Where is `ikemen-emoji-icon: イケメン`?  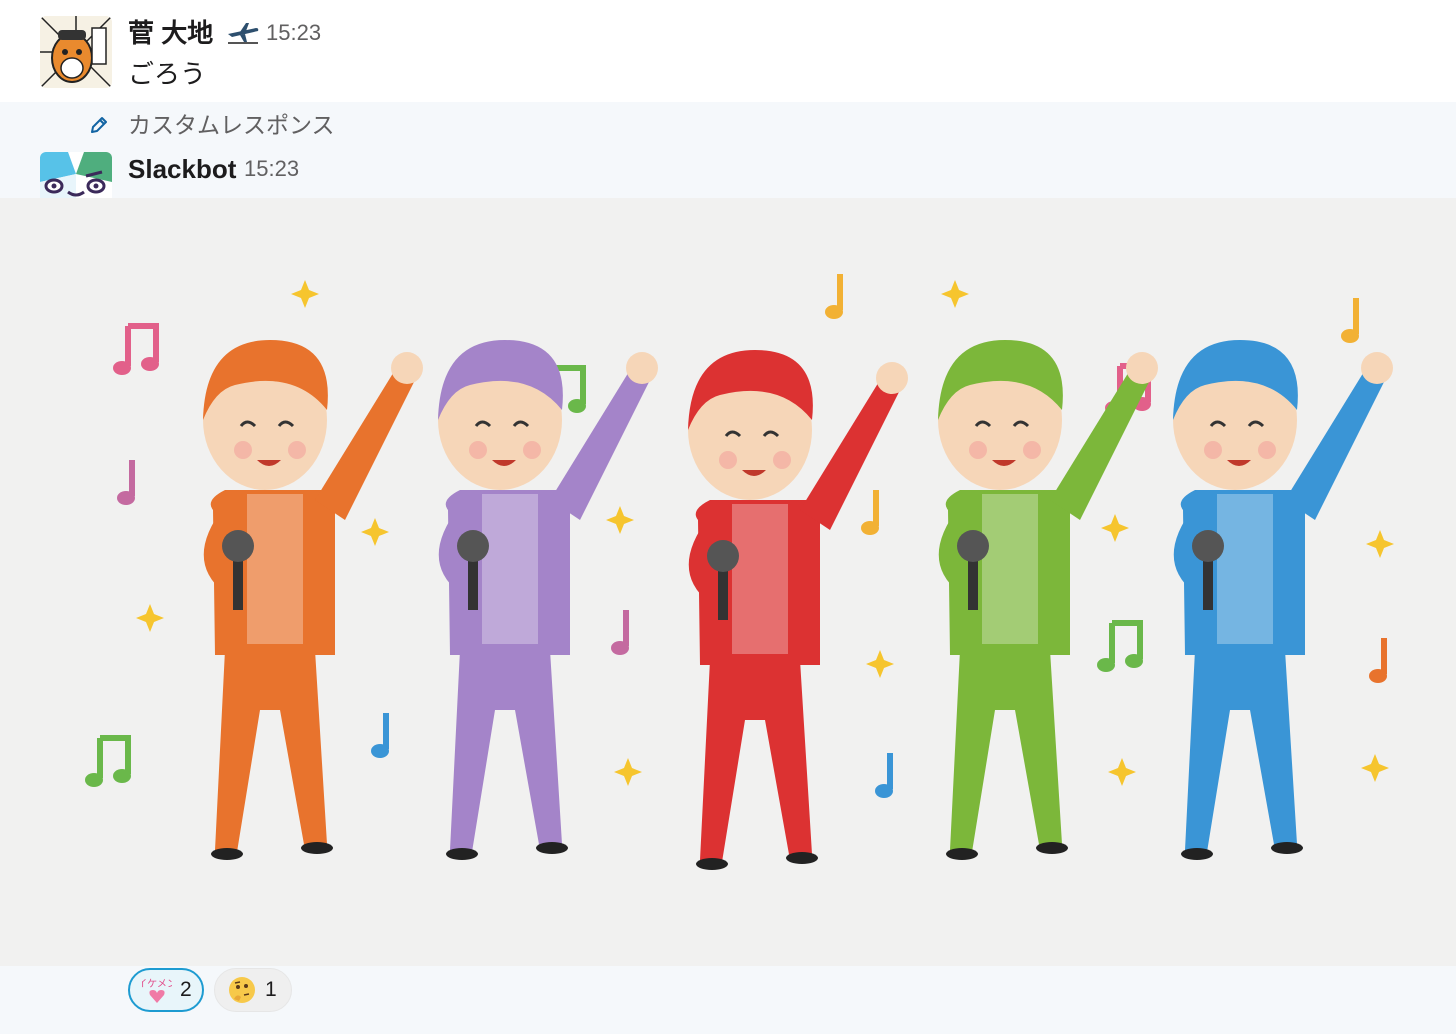
ikemen-emoji-icon: イケメン is located at coordinates (157, 990).